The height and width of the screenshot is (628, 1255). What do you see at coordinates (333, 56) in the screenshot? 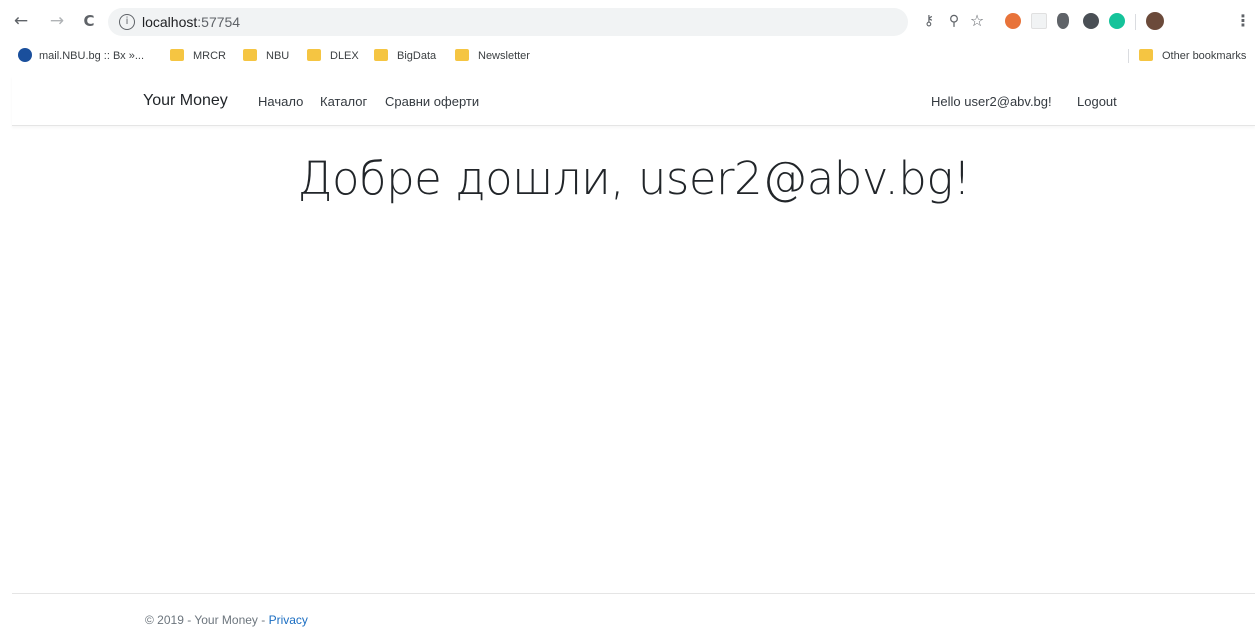
I see `bookmark-dlex: DLEX` at bounding box center [333, 56].